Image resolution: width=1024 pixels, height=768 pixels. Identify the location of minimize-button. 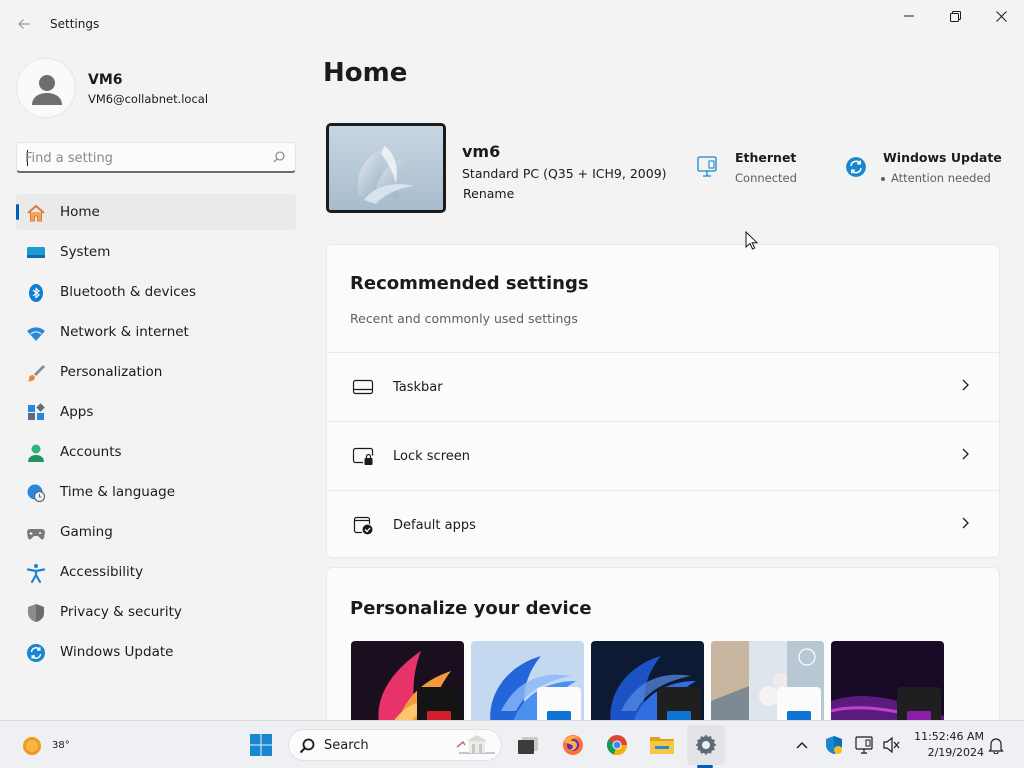
(909, 16).